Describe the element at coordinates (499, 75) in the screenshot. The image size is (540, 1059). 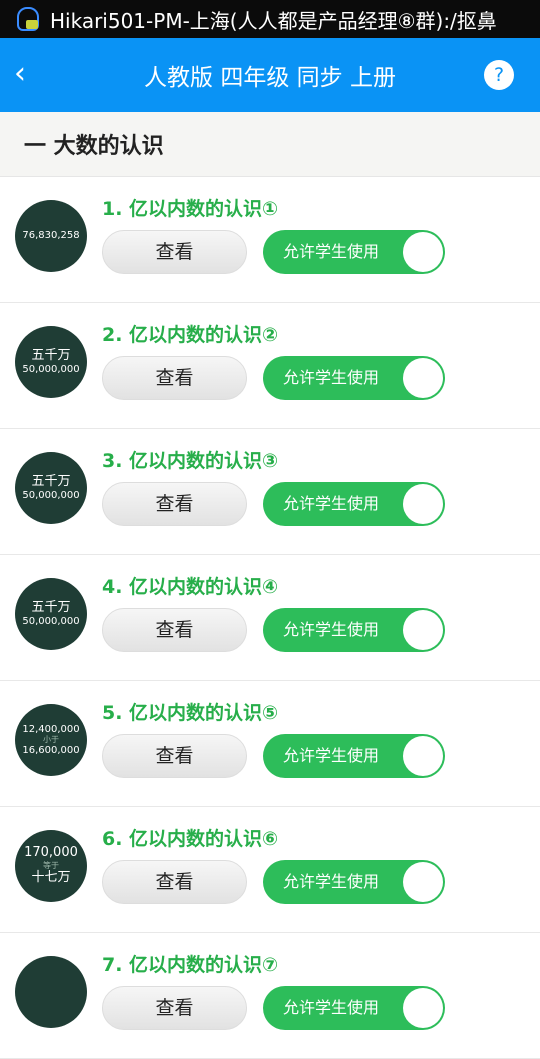
I see `help-icon: ?` at that location.